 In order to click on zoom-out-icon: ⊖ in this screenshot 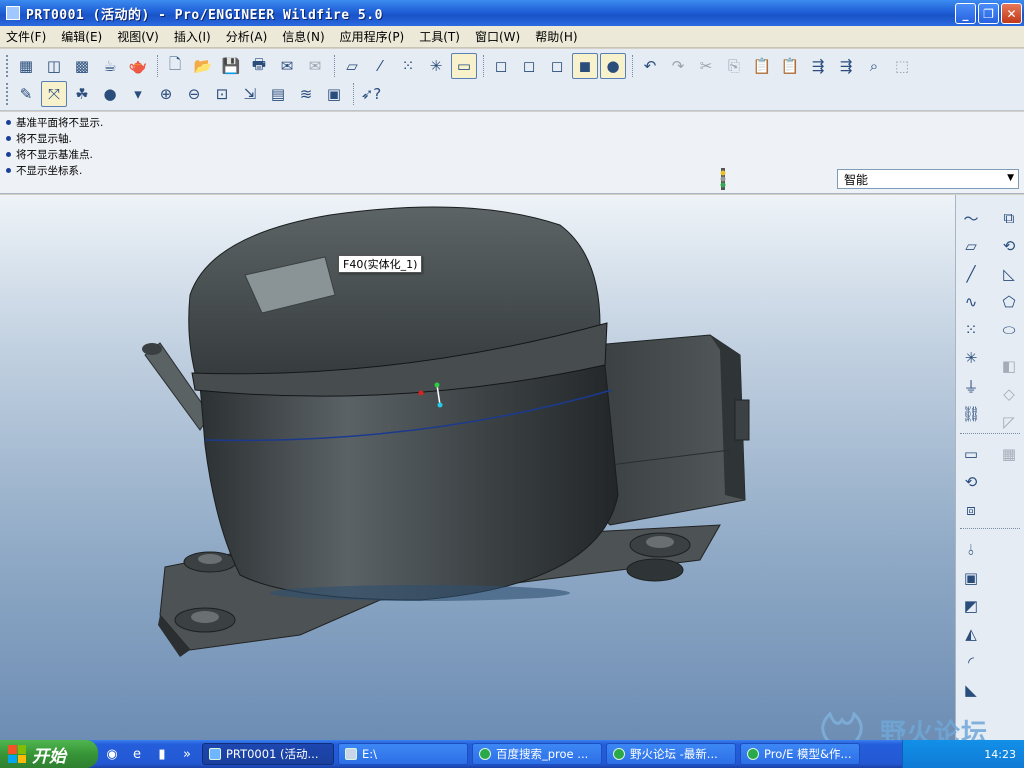, I will do `click(194, 94)`.